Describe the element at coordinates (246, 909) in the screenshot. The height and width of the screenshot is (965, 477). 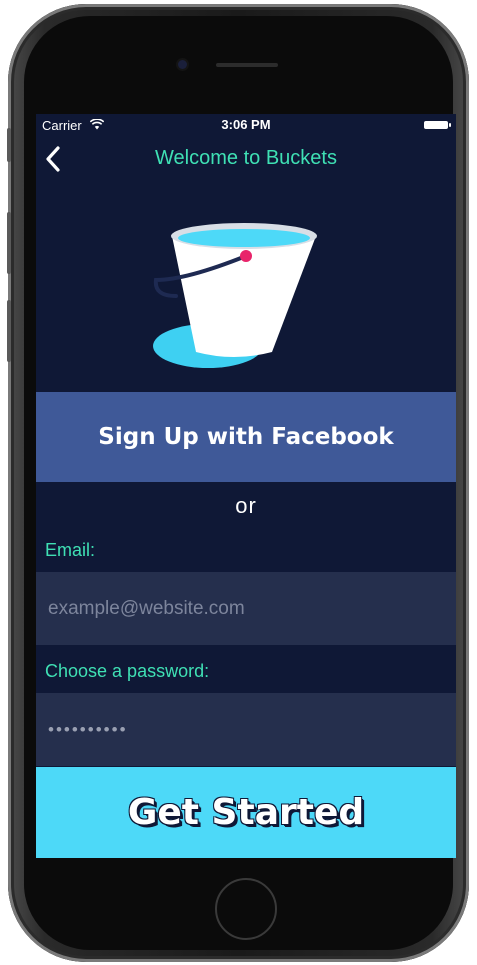
I see `home-button` at that location.